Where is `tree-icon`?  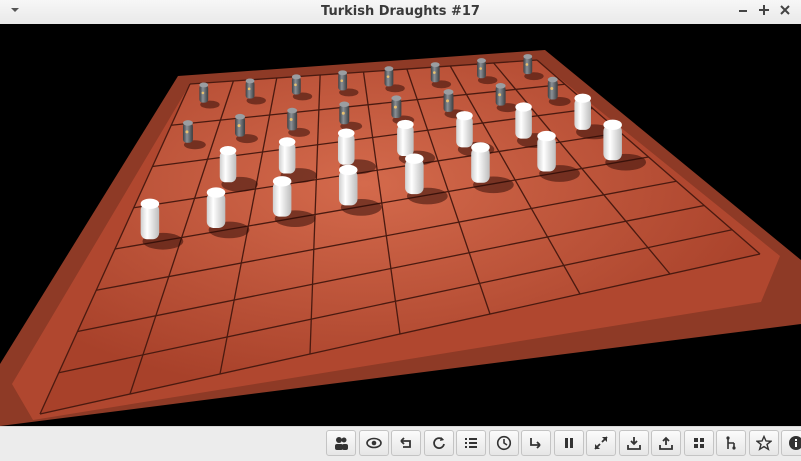 tree-icon is located at coordinates (731, 443).